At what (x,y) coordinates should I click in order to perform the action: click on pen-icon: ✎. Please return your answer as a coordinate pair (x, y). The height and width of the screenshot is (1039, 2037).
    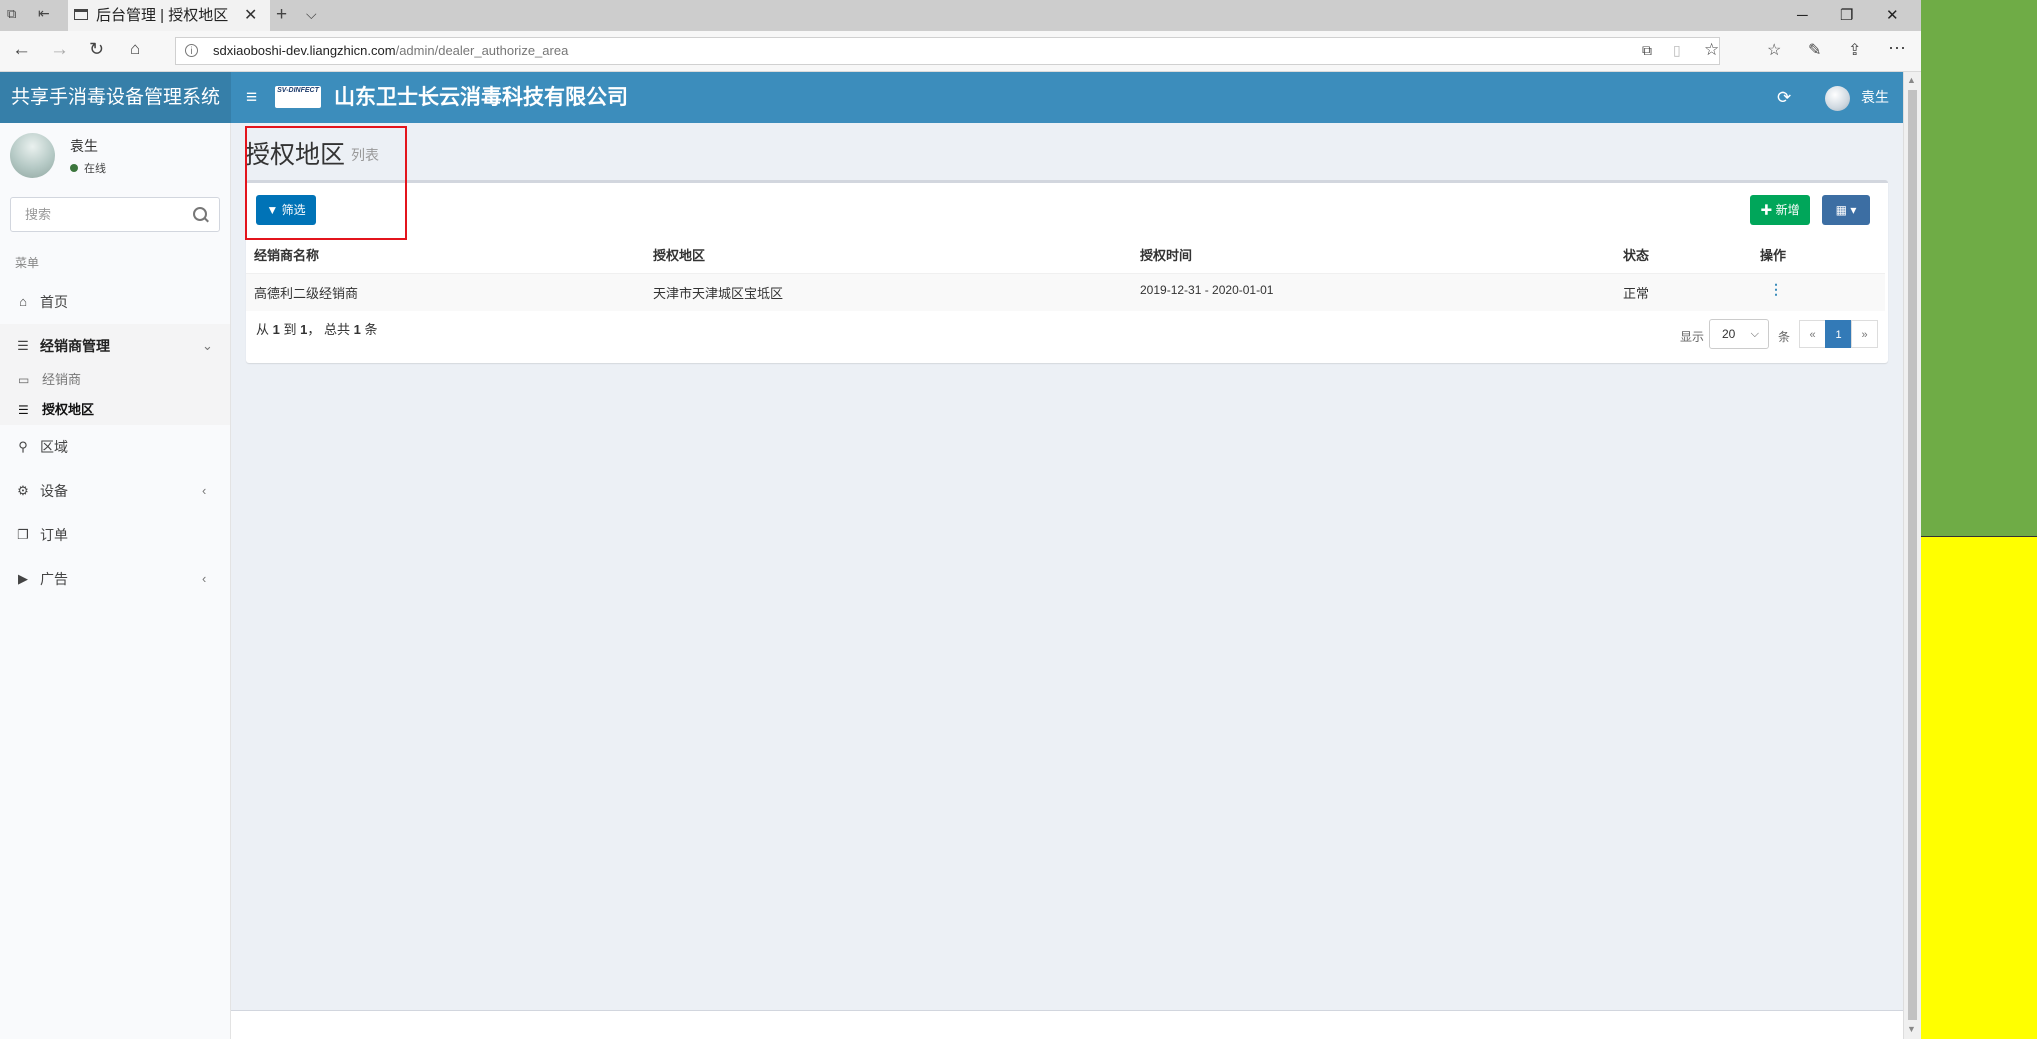
    Looking at the image, I should click on (1814, 50).